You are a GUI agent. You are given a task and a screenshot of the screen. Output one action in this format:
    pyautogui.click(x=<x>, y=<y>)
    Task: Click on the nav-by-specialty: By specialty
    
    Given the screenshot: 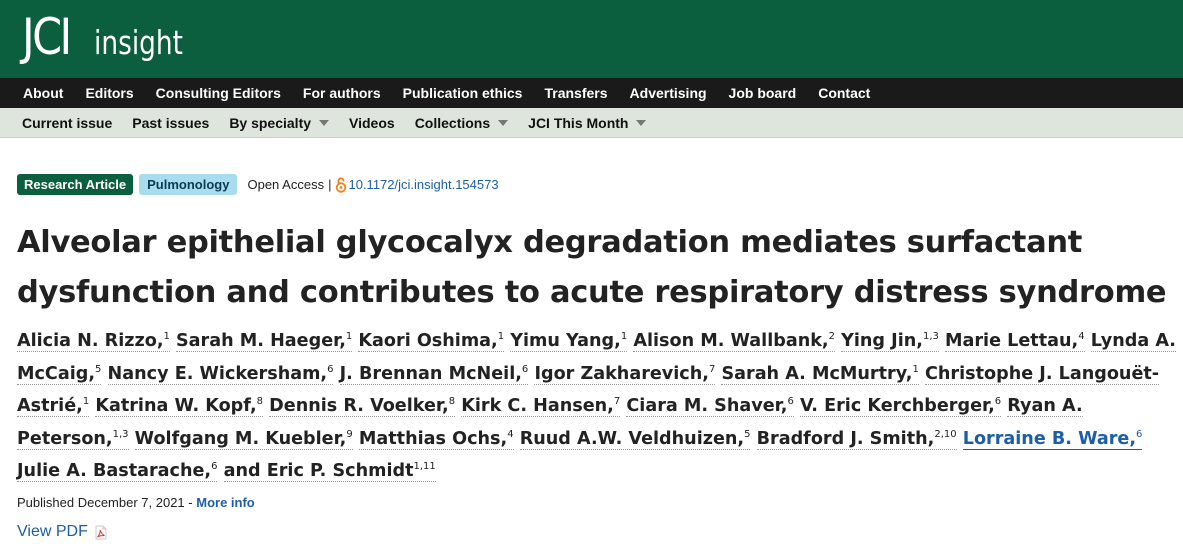 What is the action you would take?
    pyautogui.click(x=279, y=123)
    